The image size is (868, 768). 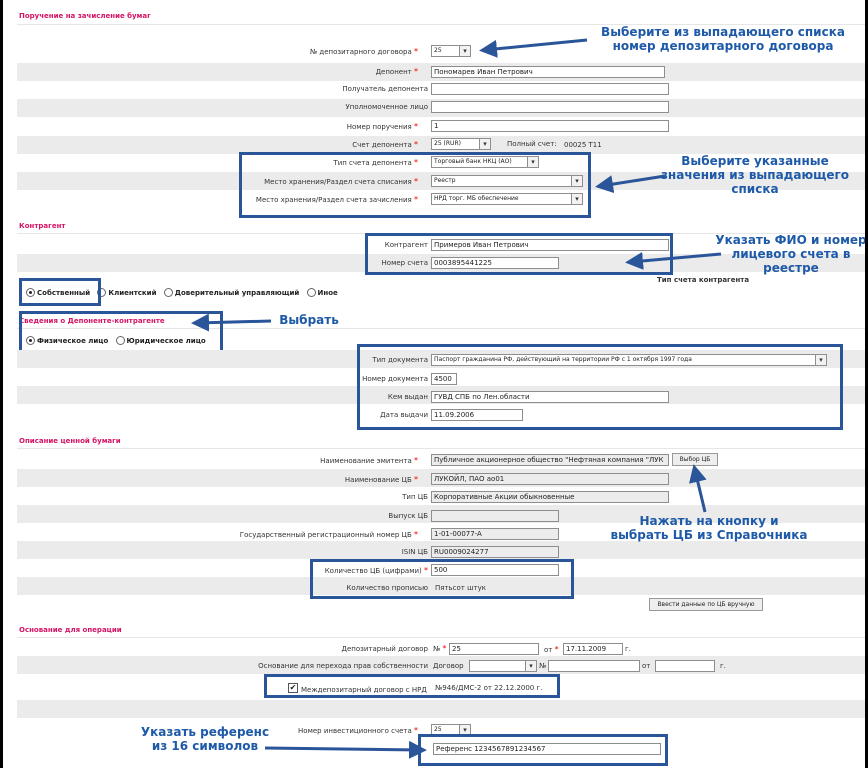 What do you see at coordinates (345, 749) in the screenshot?
I see `arrow-reference` at bounding box center [345, 749].